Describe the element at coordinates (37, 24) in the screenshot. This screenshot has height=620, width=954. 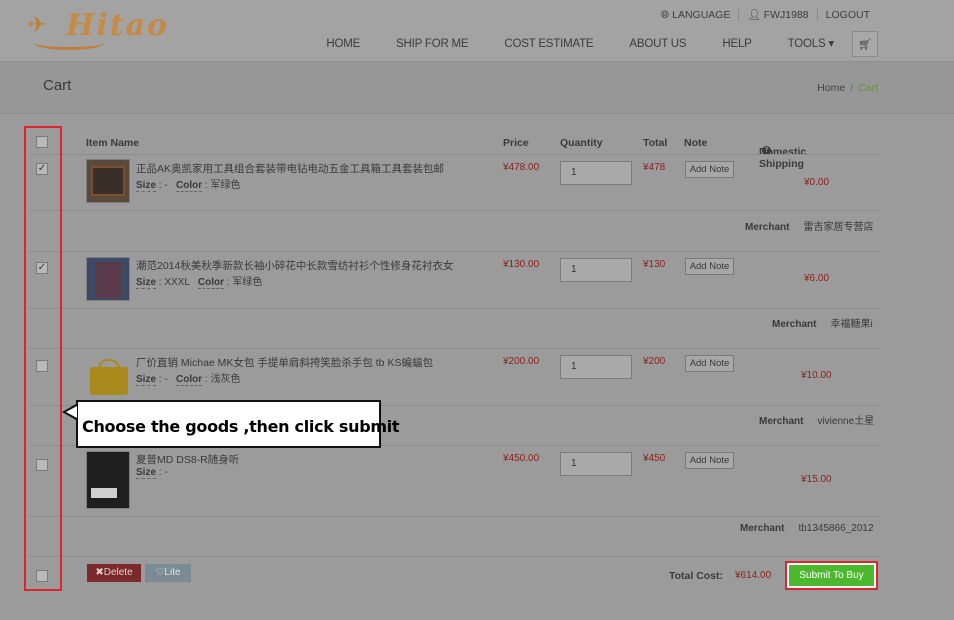
I see `airplane-icon: ✈` at that location.